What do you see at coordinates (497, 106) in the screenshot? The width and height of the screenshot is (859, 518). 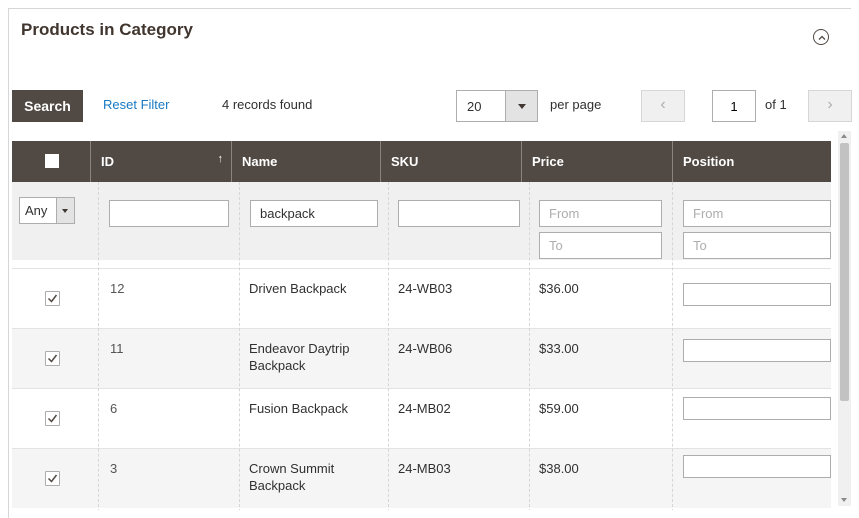 I see `per-page-select: 20` at bounding box center [497, 106].